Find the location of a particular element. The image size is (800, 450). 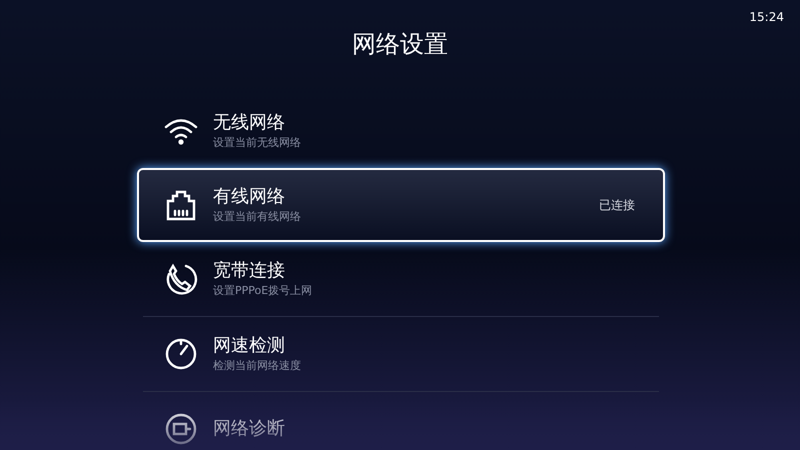

menu-item: 网速检测 检测当前网络速度 is located at coordinates (401, 354).